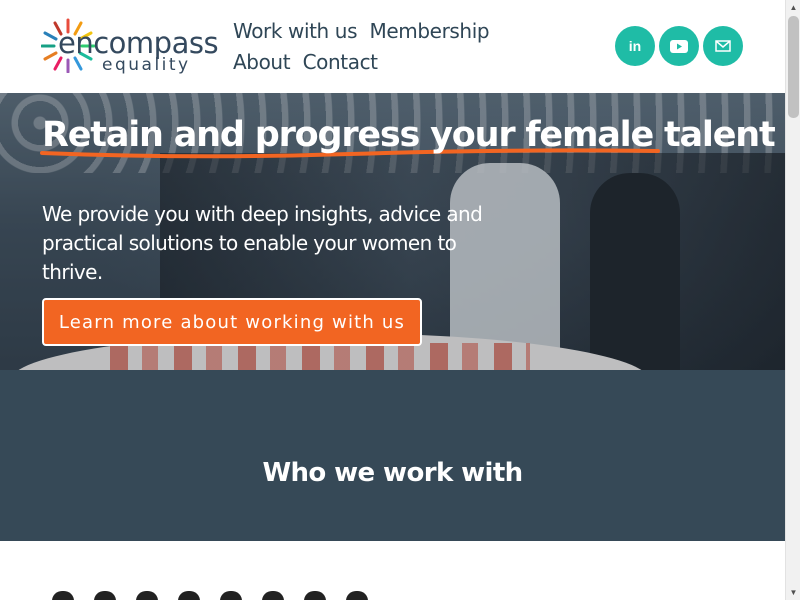  Describe the element at coordinates (295, 31) in the screenshot. I see `nav-work-with-us: Work with us` at that location.